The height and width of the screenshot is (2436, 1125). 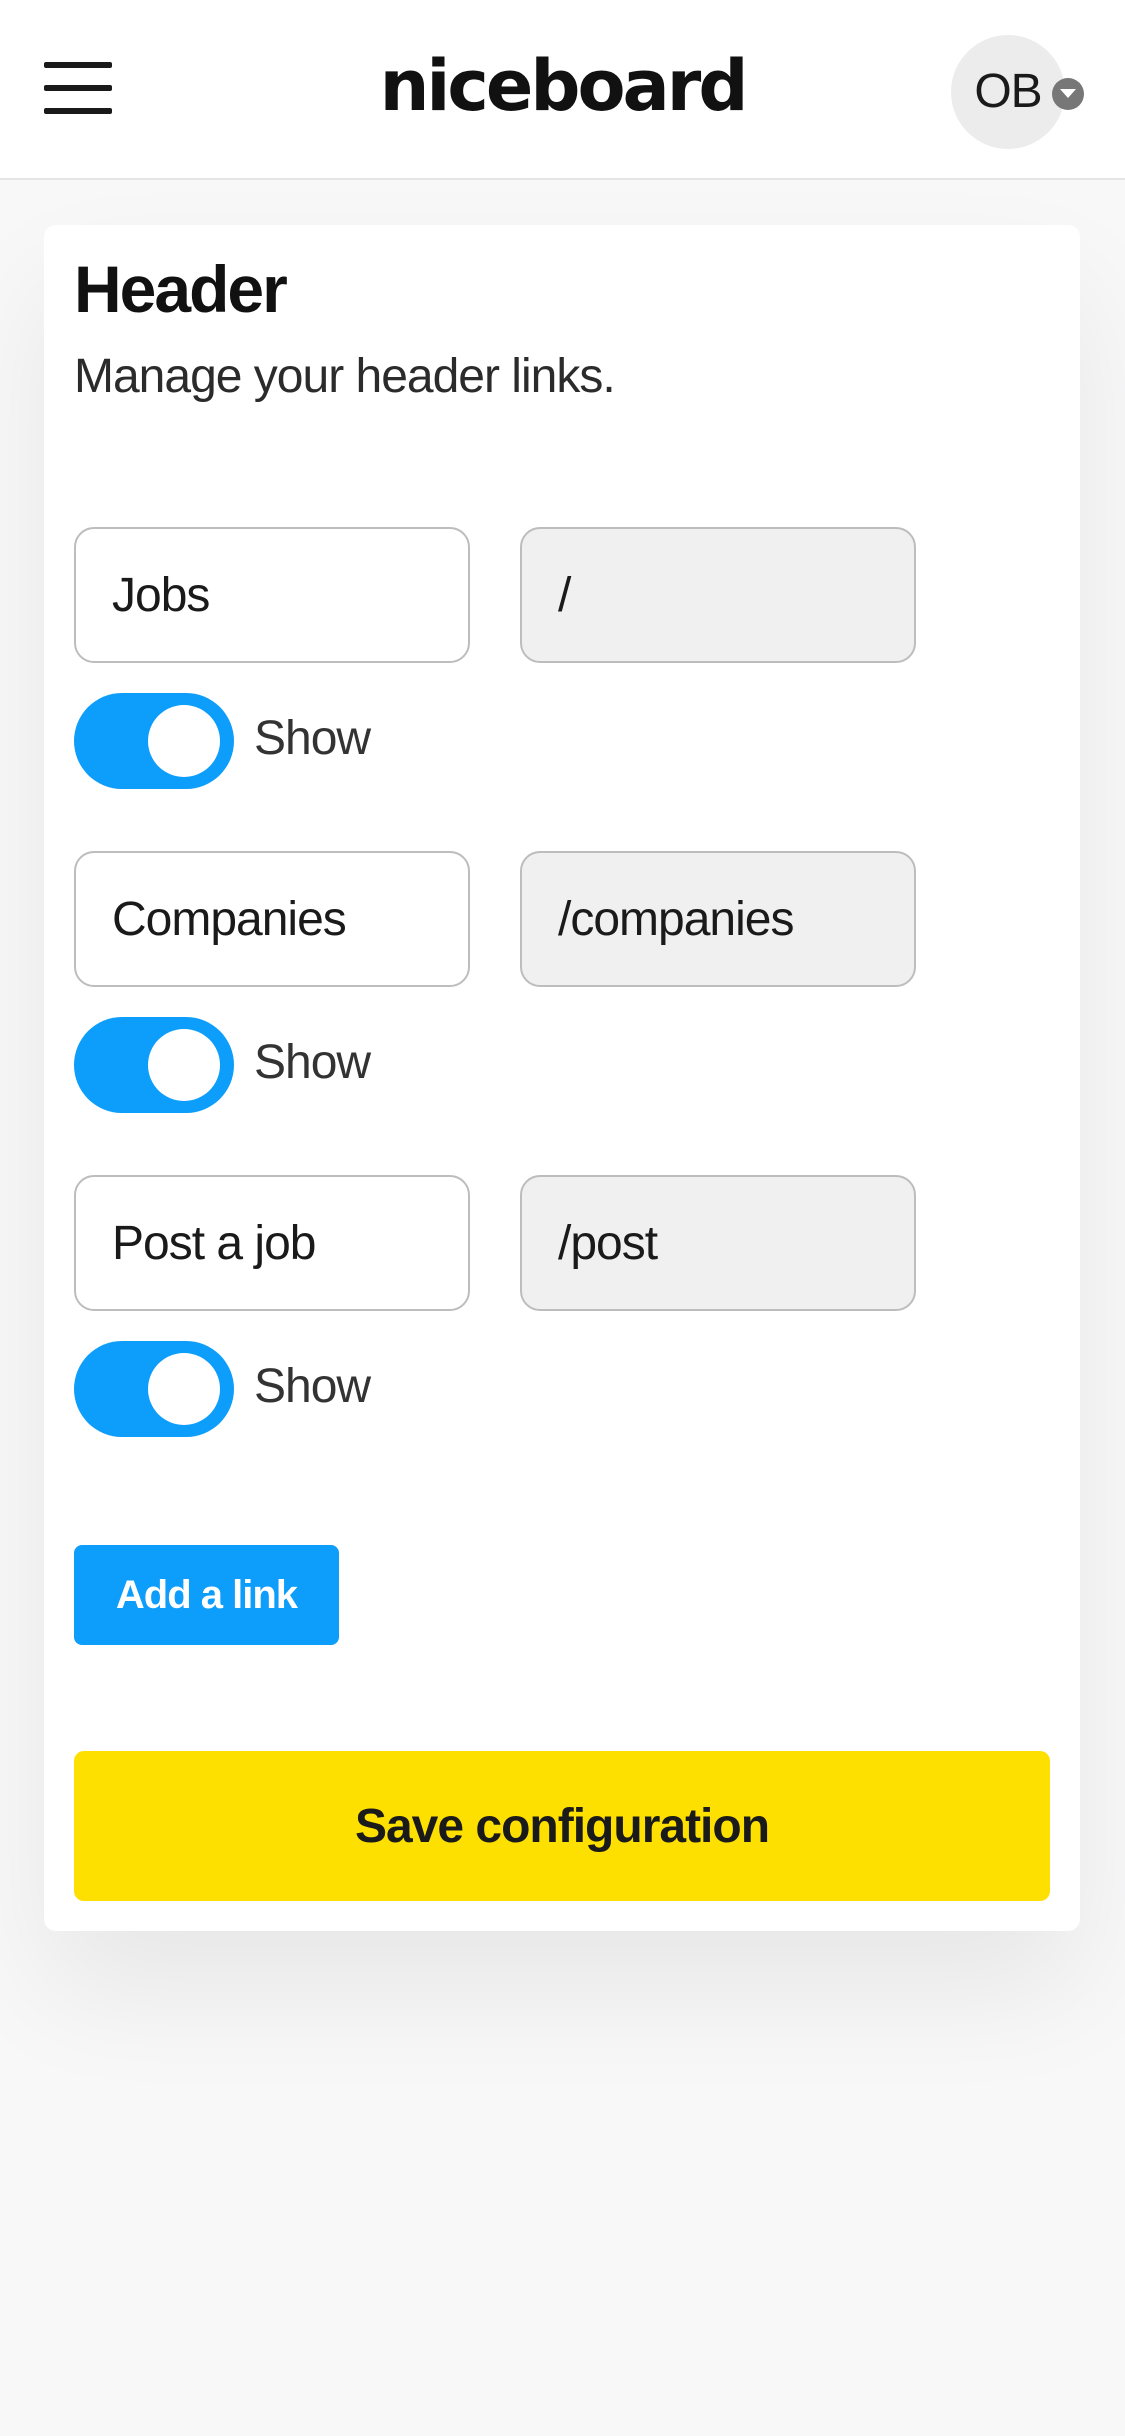 I want to click on avatar-initials: OB, so click(x=1008, y=91).